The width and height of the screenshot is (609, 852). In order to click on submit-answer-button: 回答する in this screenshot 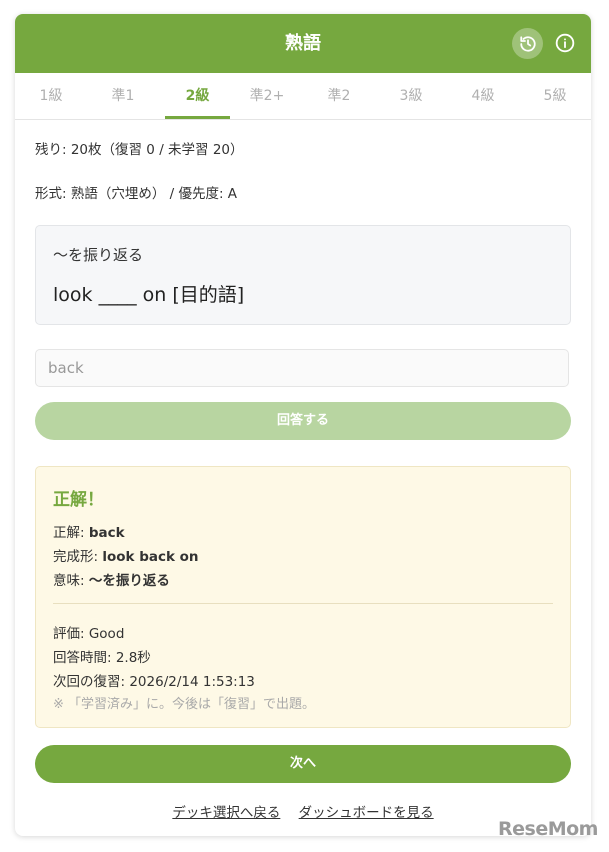, I will do `click(303, 421)`.